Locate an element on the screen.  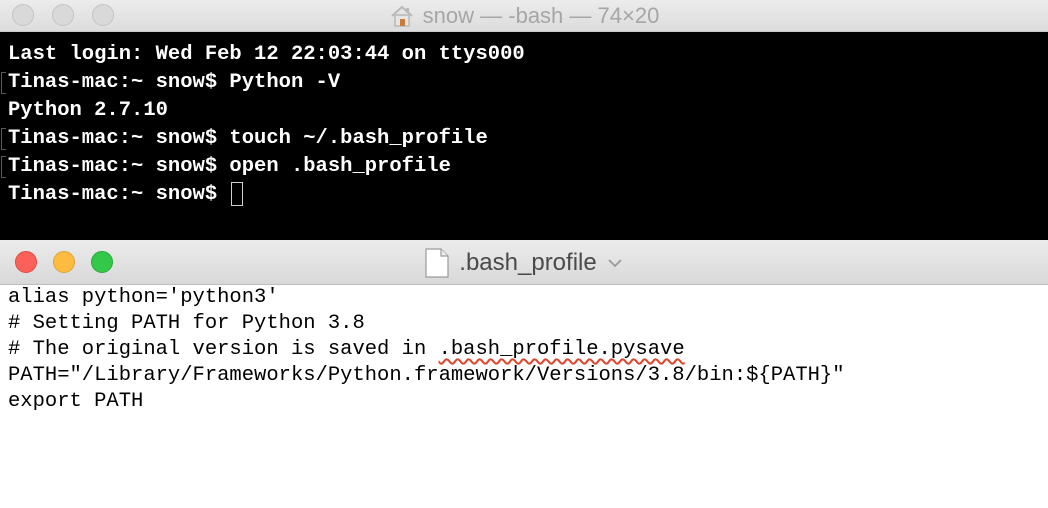
terminal-title: snow — -bash — 74×20 is located at coordinates (524, 16).